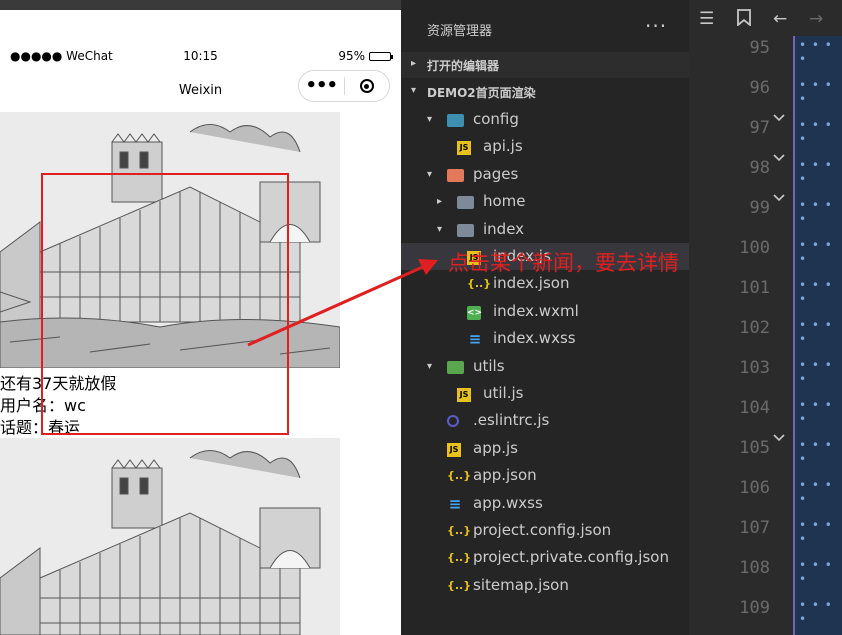  What do you see at coordinates (321, 86) in the screenshot?
I see `more-menu-icon: •••` at bounding box center [321, 86].